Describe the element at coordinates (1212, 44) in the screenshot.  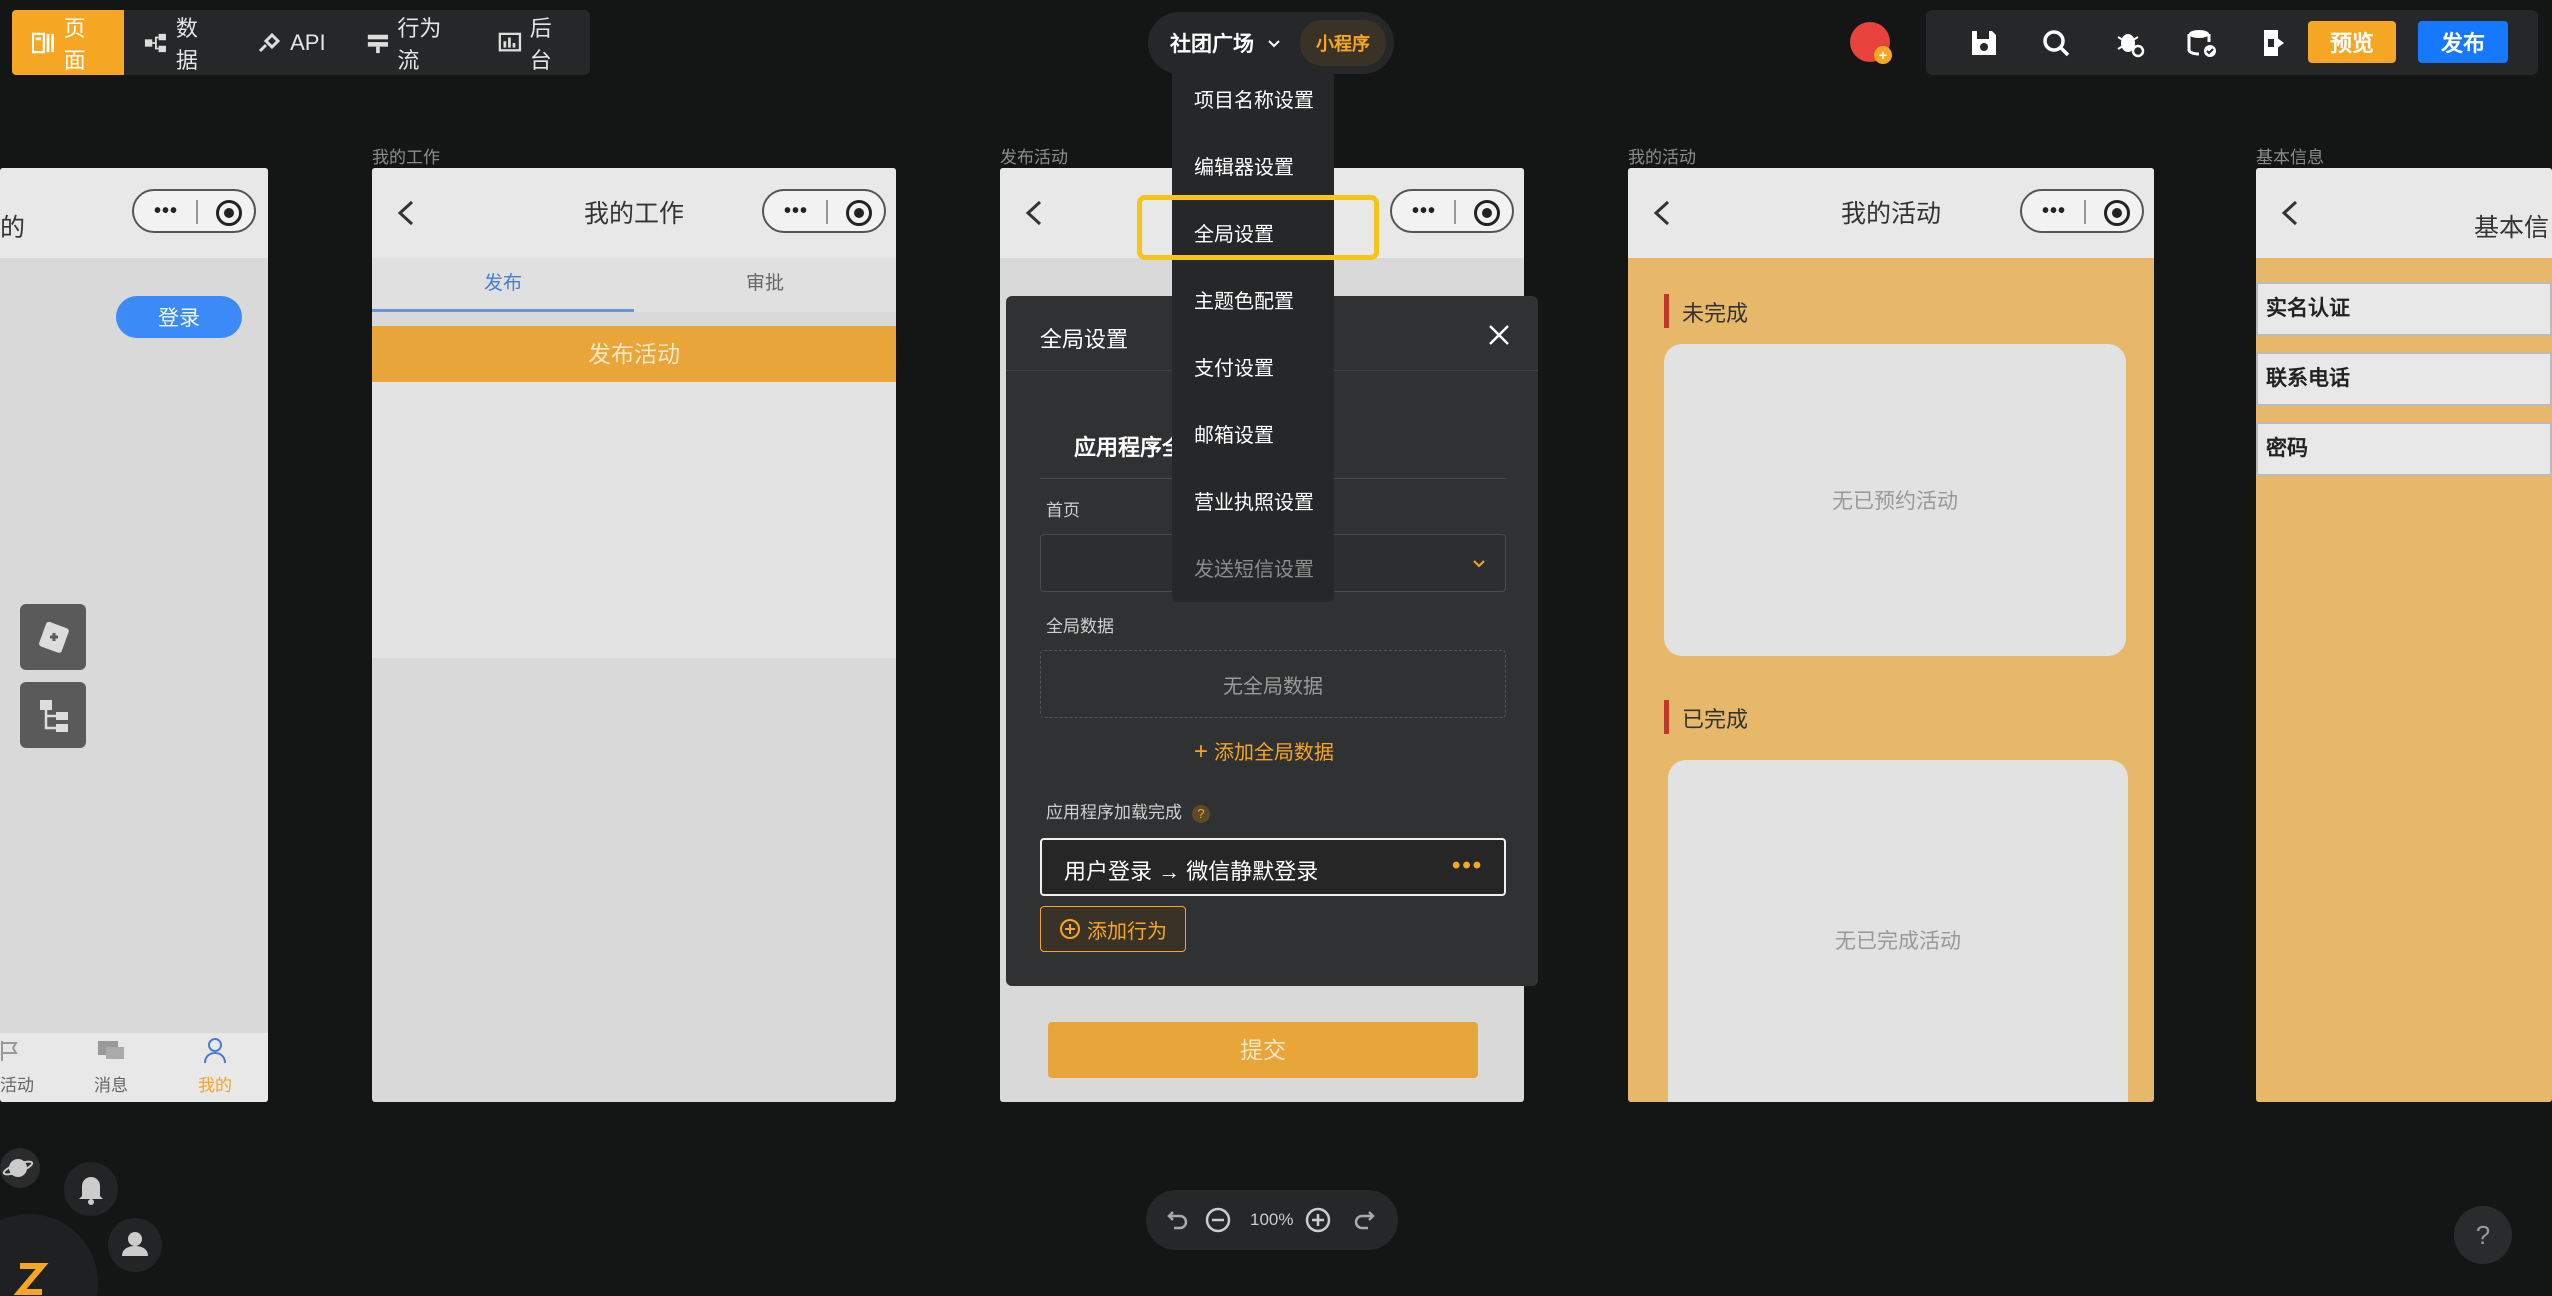
I see `project-name: 社团广场` at that location.